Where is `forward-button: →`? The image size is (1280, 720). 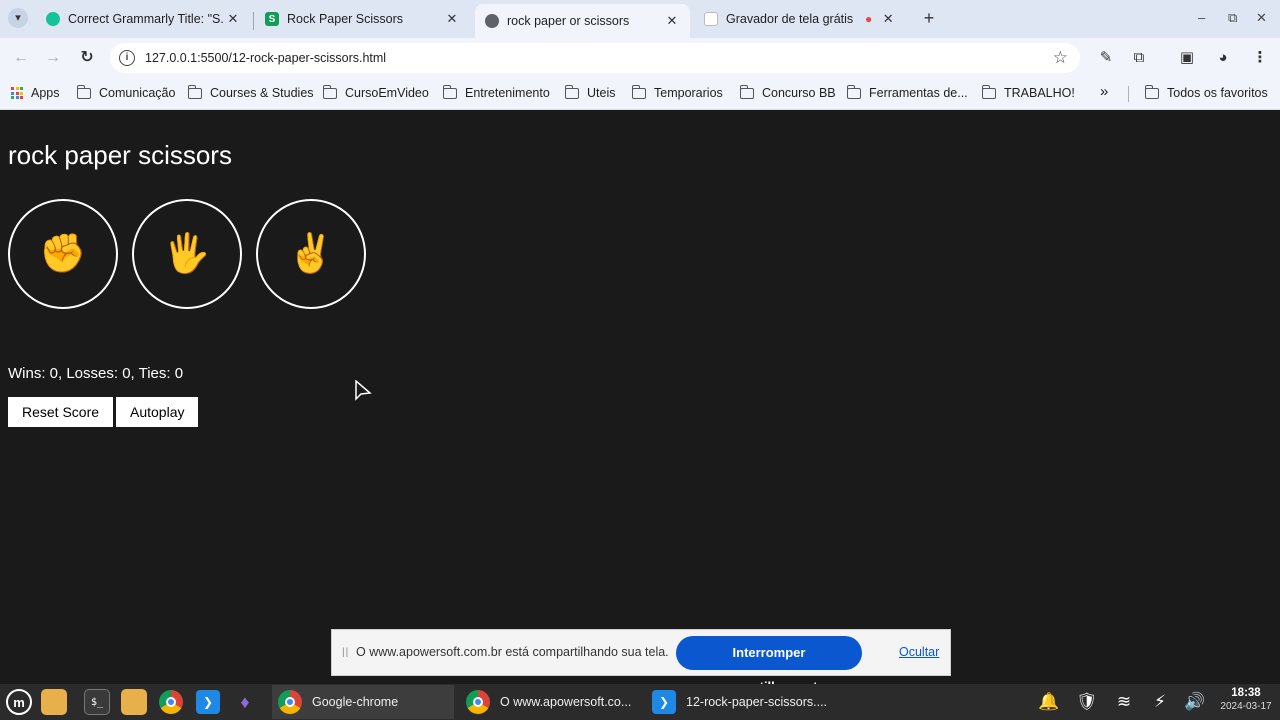 forward-button: → is located at coordinates (53, 58).